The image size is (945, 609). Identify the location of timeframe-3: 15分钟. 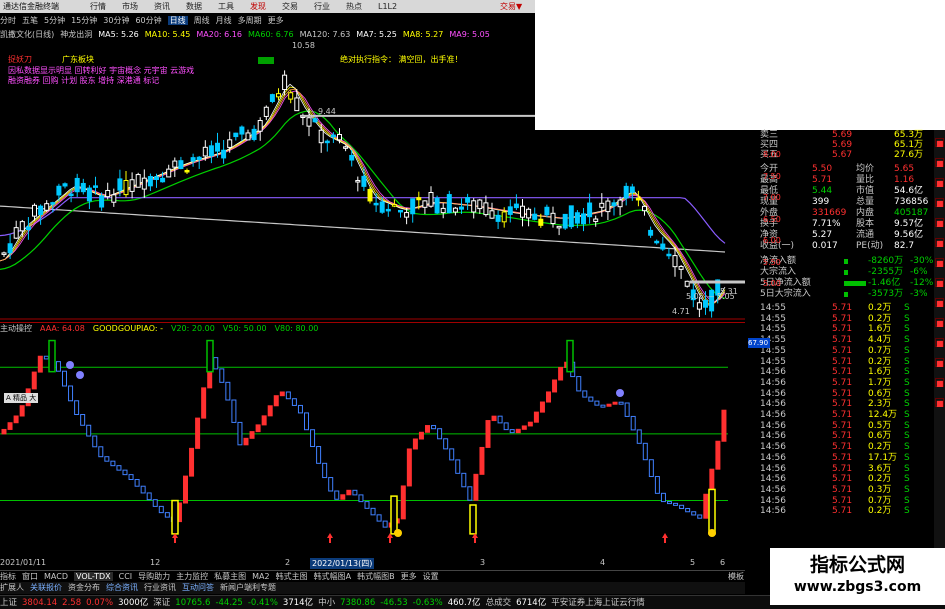
(84, 20).